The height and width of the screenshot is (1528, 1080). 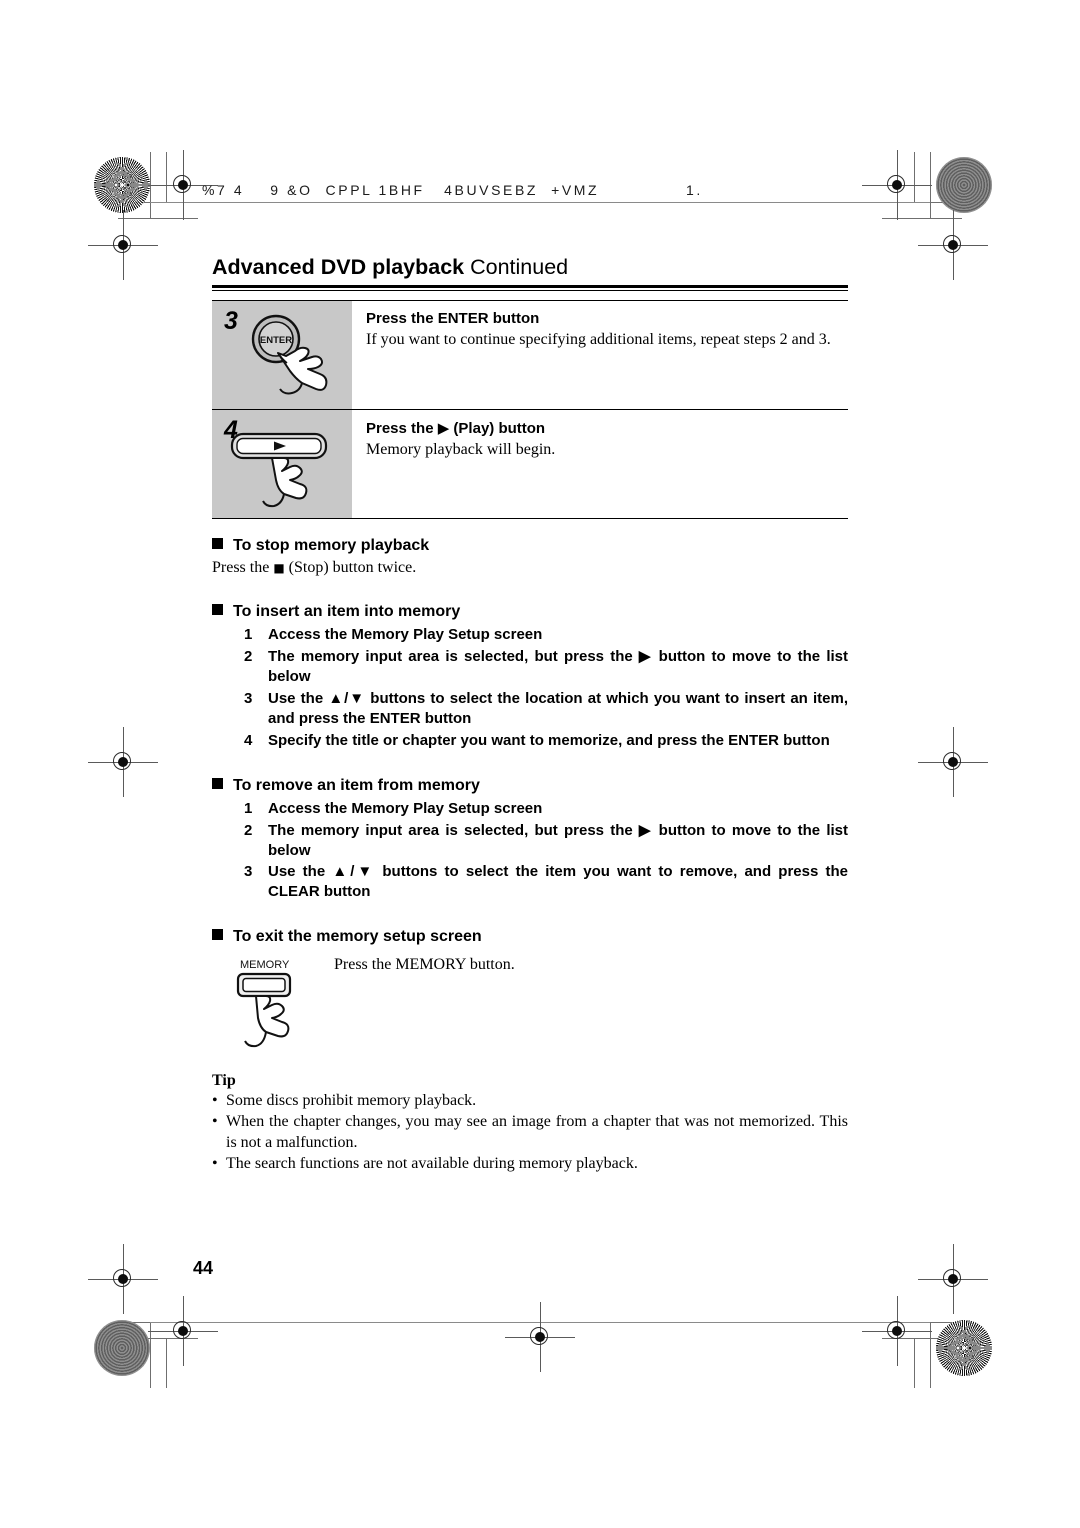 What do you see at coordinates (530, 568) in the screenshot?
I see `section-body-stop-memory-playback: Press the ■ (Stop) button twice.` at bounding box center [530, 568].